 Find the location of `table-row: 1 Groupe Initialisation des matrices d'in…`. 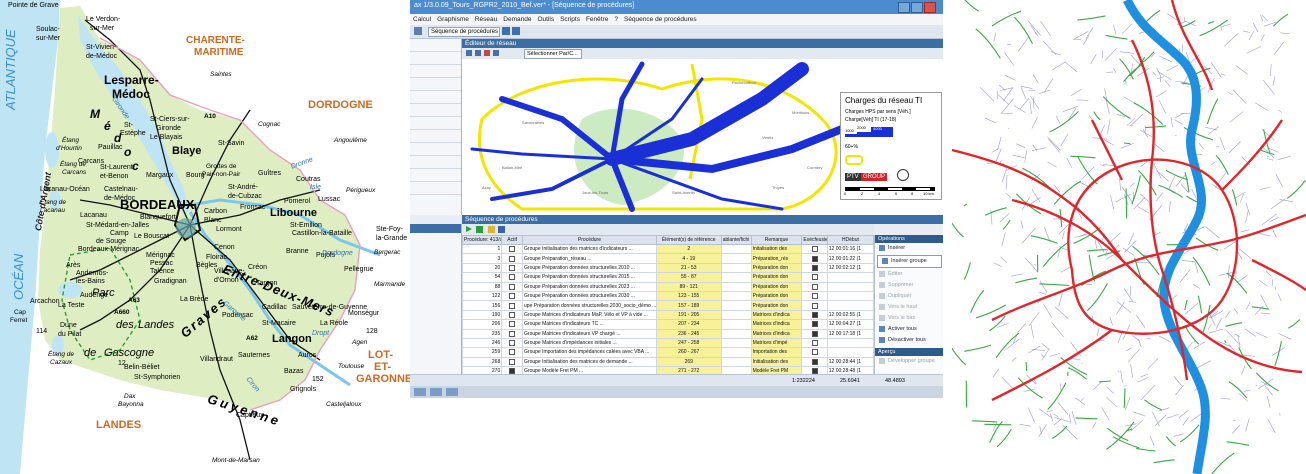

table-row: 1 Groupe Initialisation des matrices d'in… is located at coordinates (668, 249).